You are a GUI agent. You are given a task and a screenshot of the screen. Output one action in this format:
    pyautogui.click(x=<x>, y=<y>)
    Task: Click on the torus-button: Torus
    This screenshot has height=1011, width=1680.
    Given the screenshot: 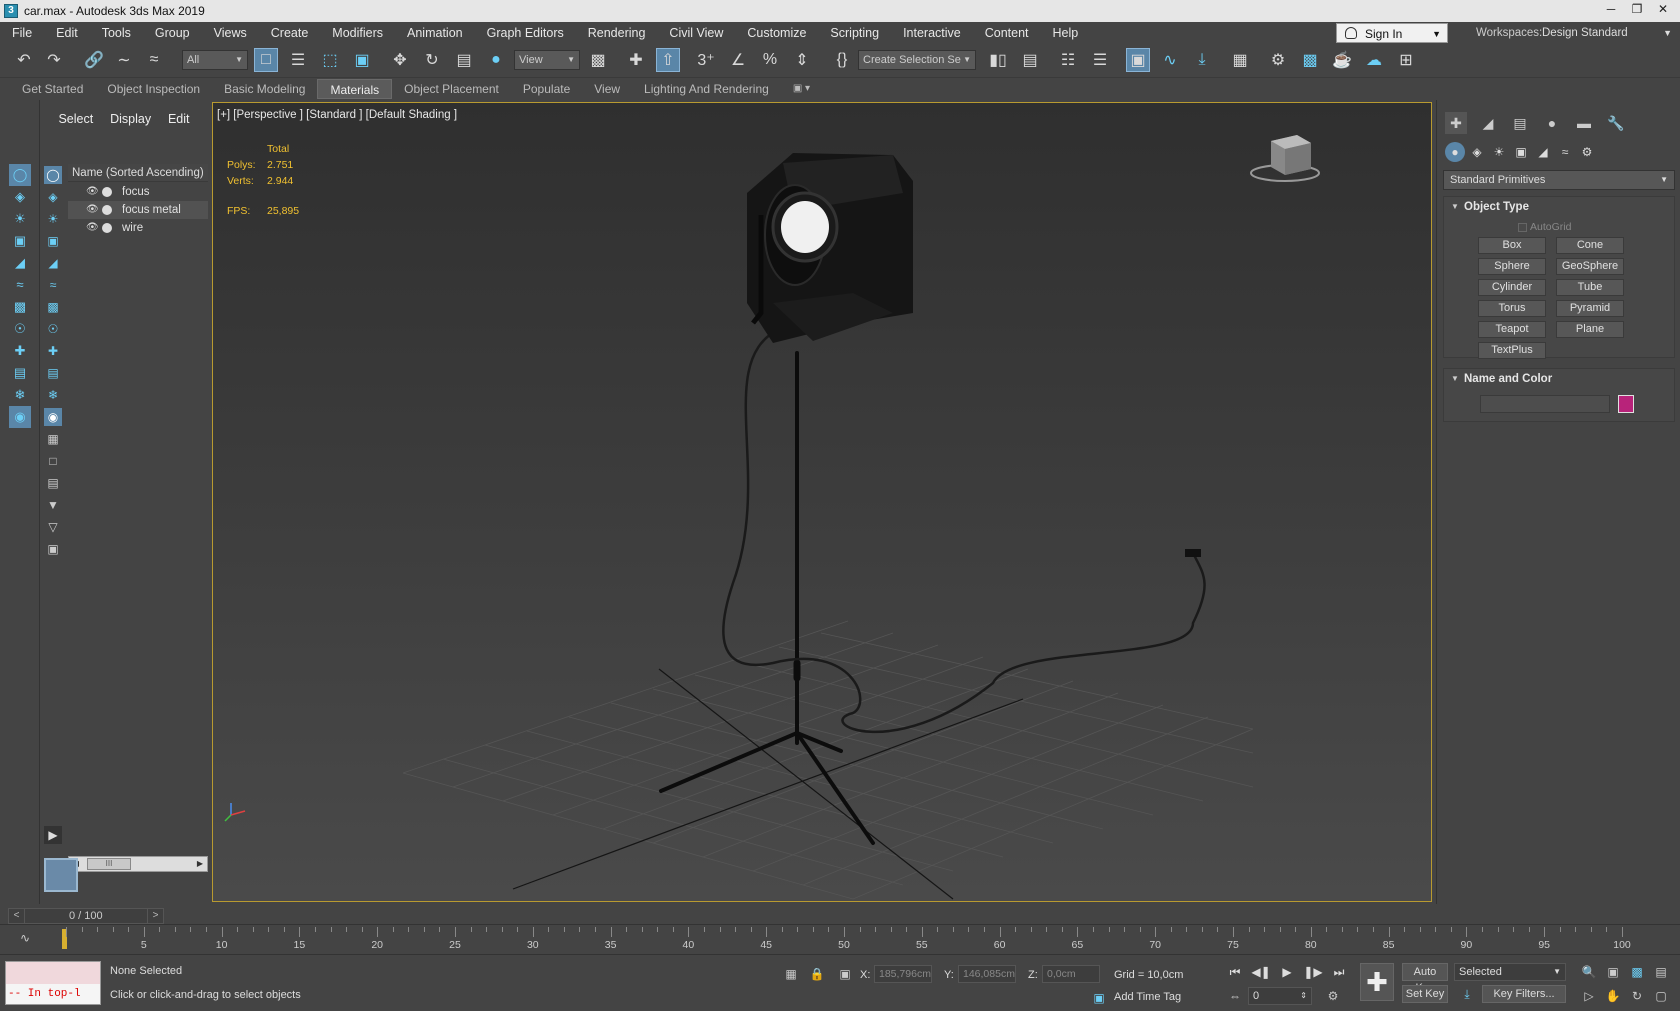 What is the action you would take?
    pyautogui.click(x=1512, y=308)
    